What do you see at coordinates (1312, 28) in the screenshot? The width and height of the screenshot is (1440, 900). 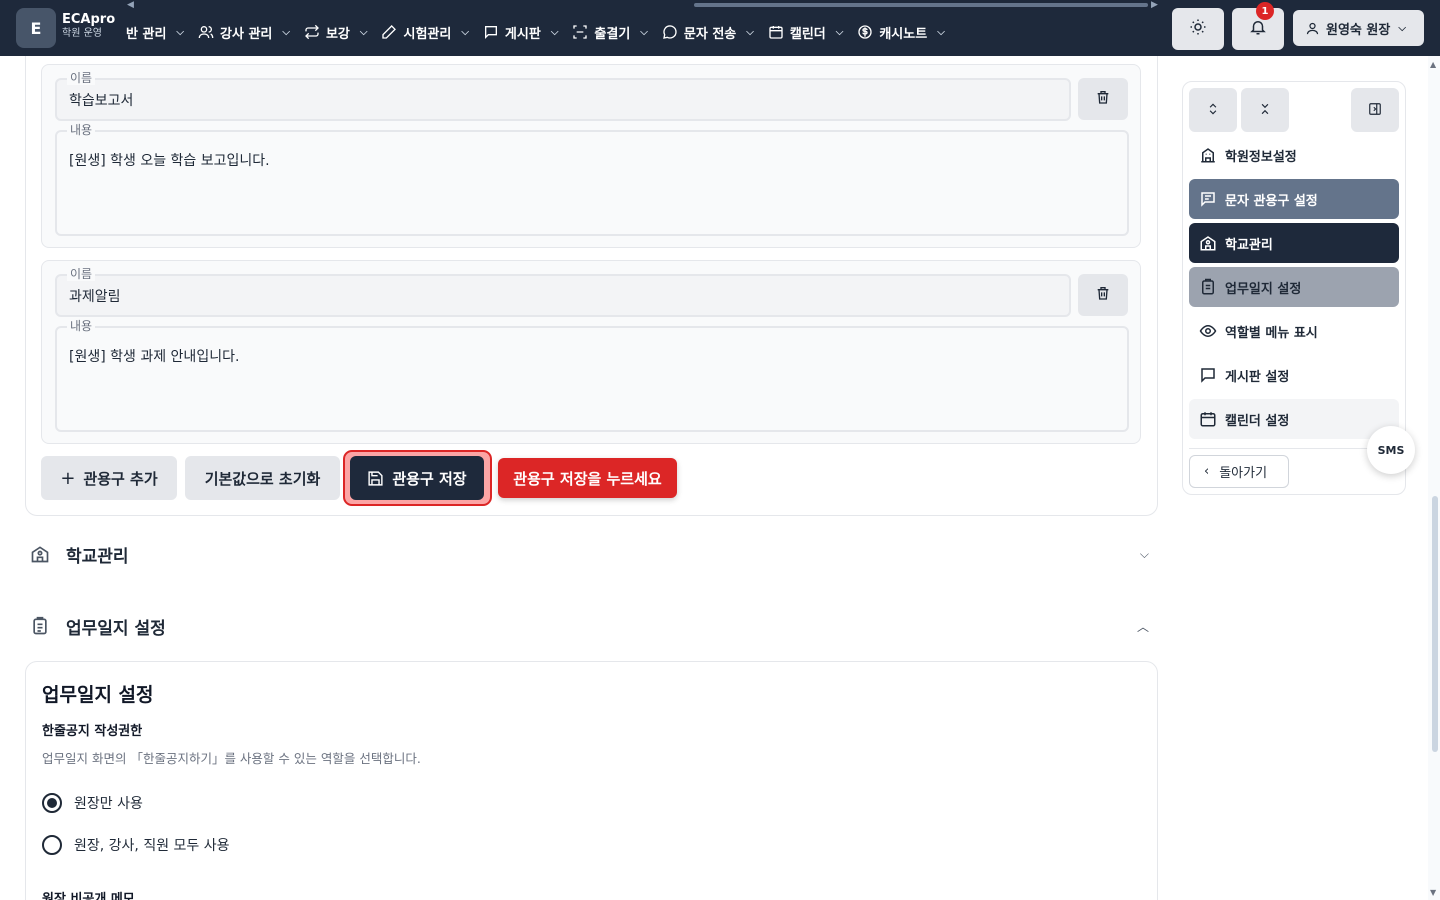 I see `user-icon` at bounding box center [1312, 28].